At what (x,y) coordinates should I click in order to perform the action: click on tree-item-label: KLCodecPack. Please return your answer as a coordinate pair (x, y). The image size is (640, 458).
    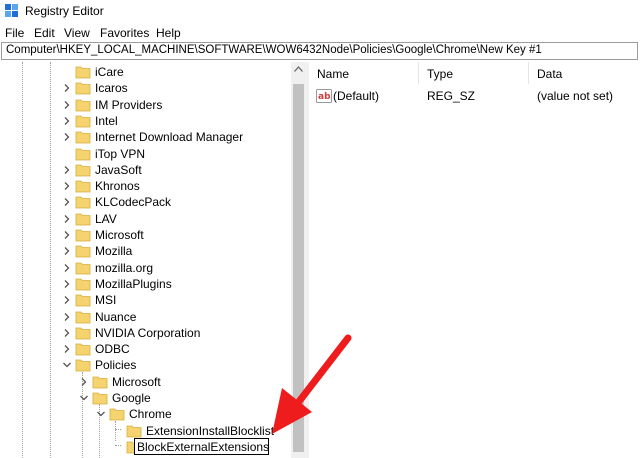
    Looking at the image, I should click on (133, 202).